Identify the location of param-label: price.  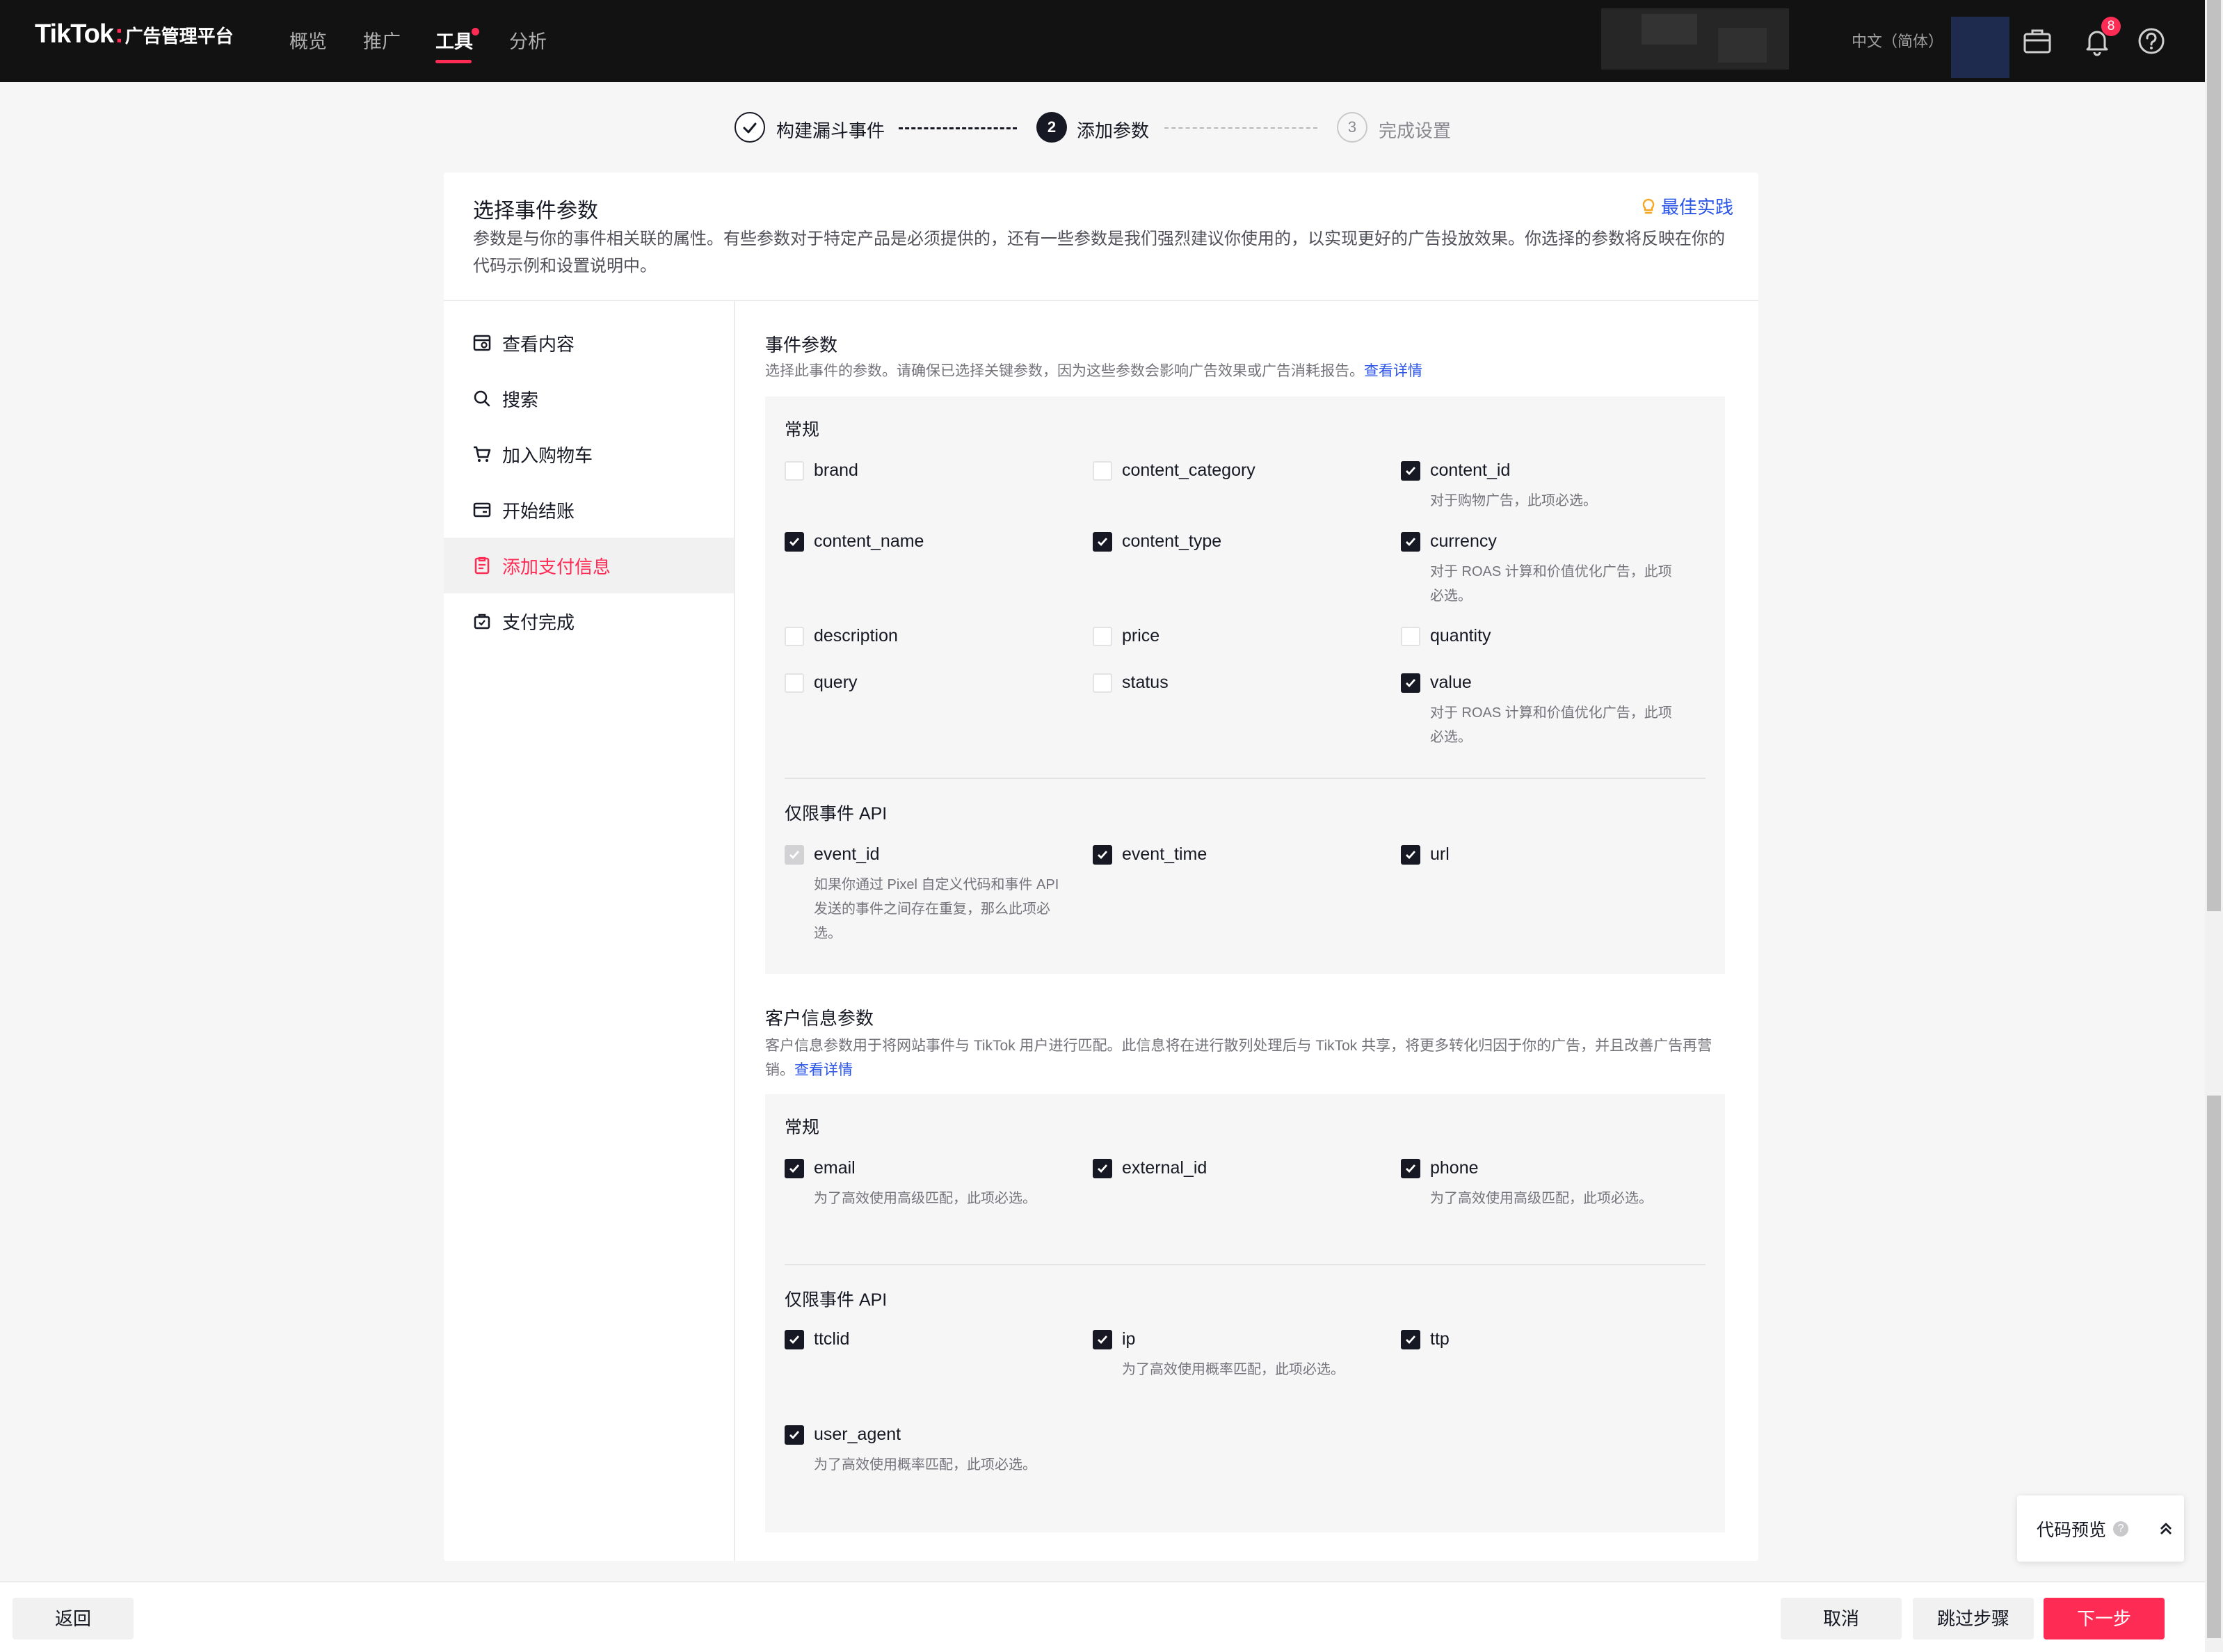
(1141, 635).